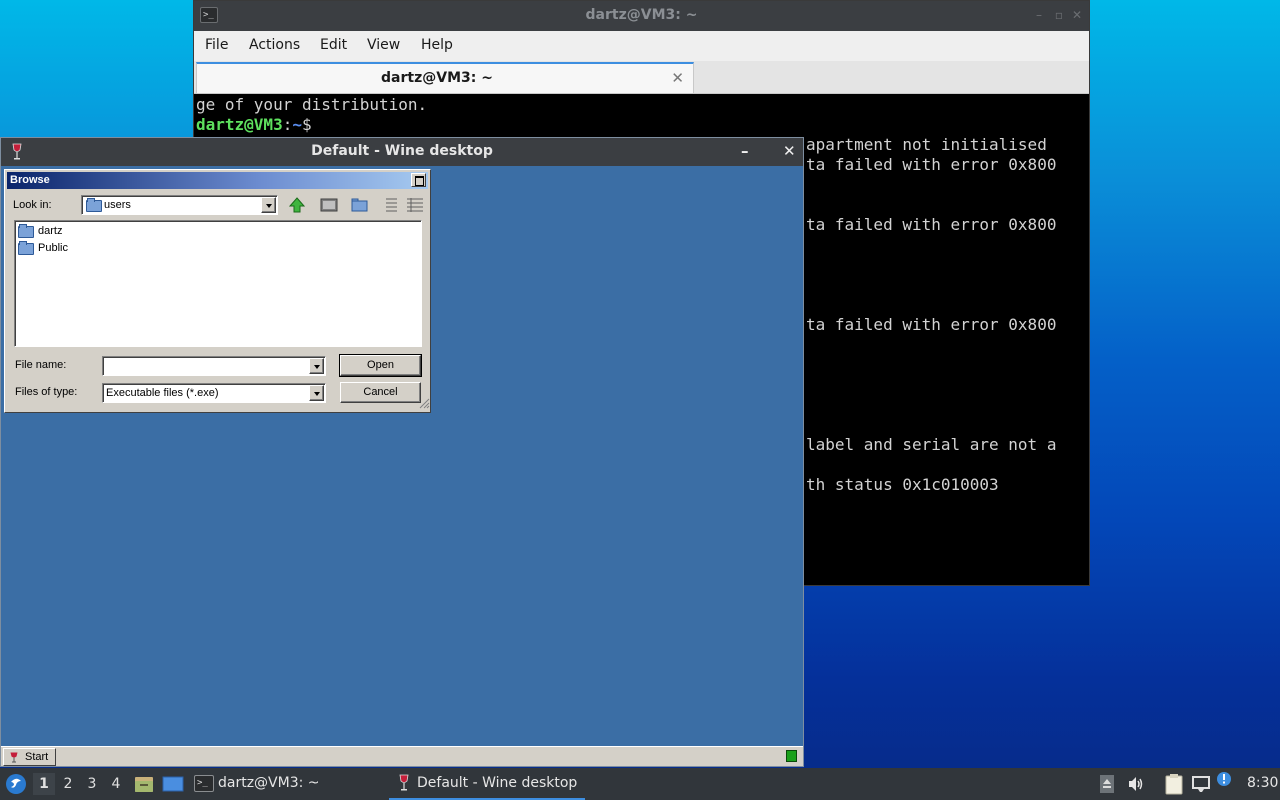  I want to click on cancel-button: Cancel, so click(380, 392).